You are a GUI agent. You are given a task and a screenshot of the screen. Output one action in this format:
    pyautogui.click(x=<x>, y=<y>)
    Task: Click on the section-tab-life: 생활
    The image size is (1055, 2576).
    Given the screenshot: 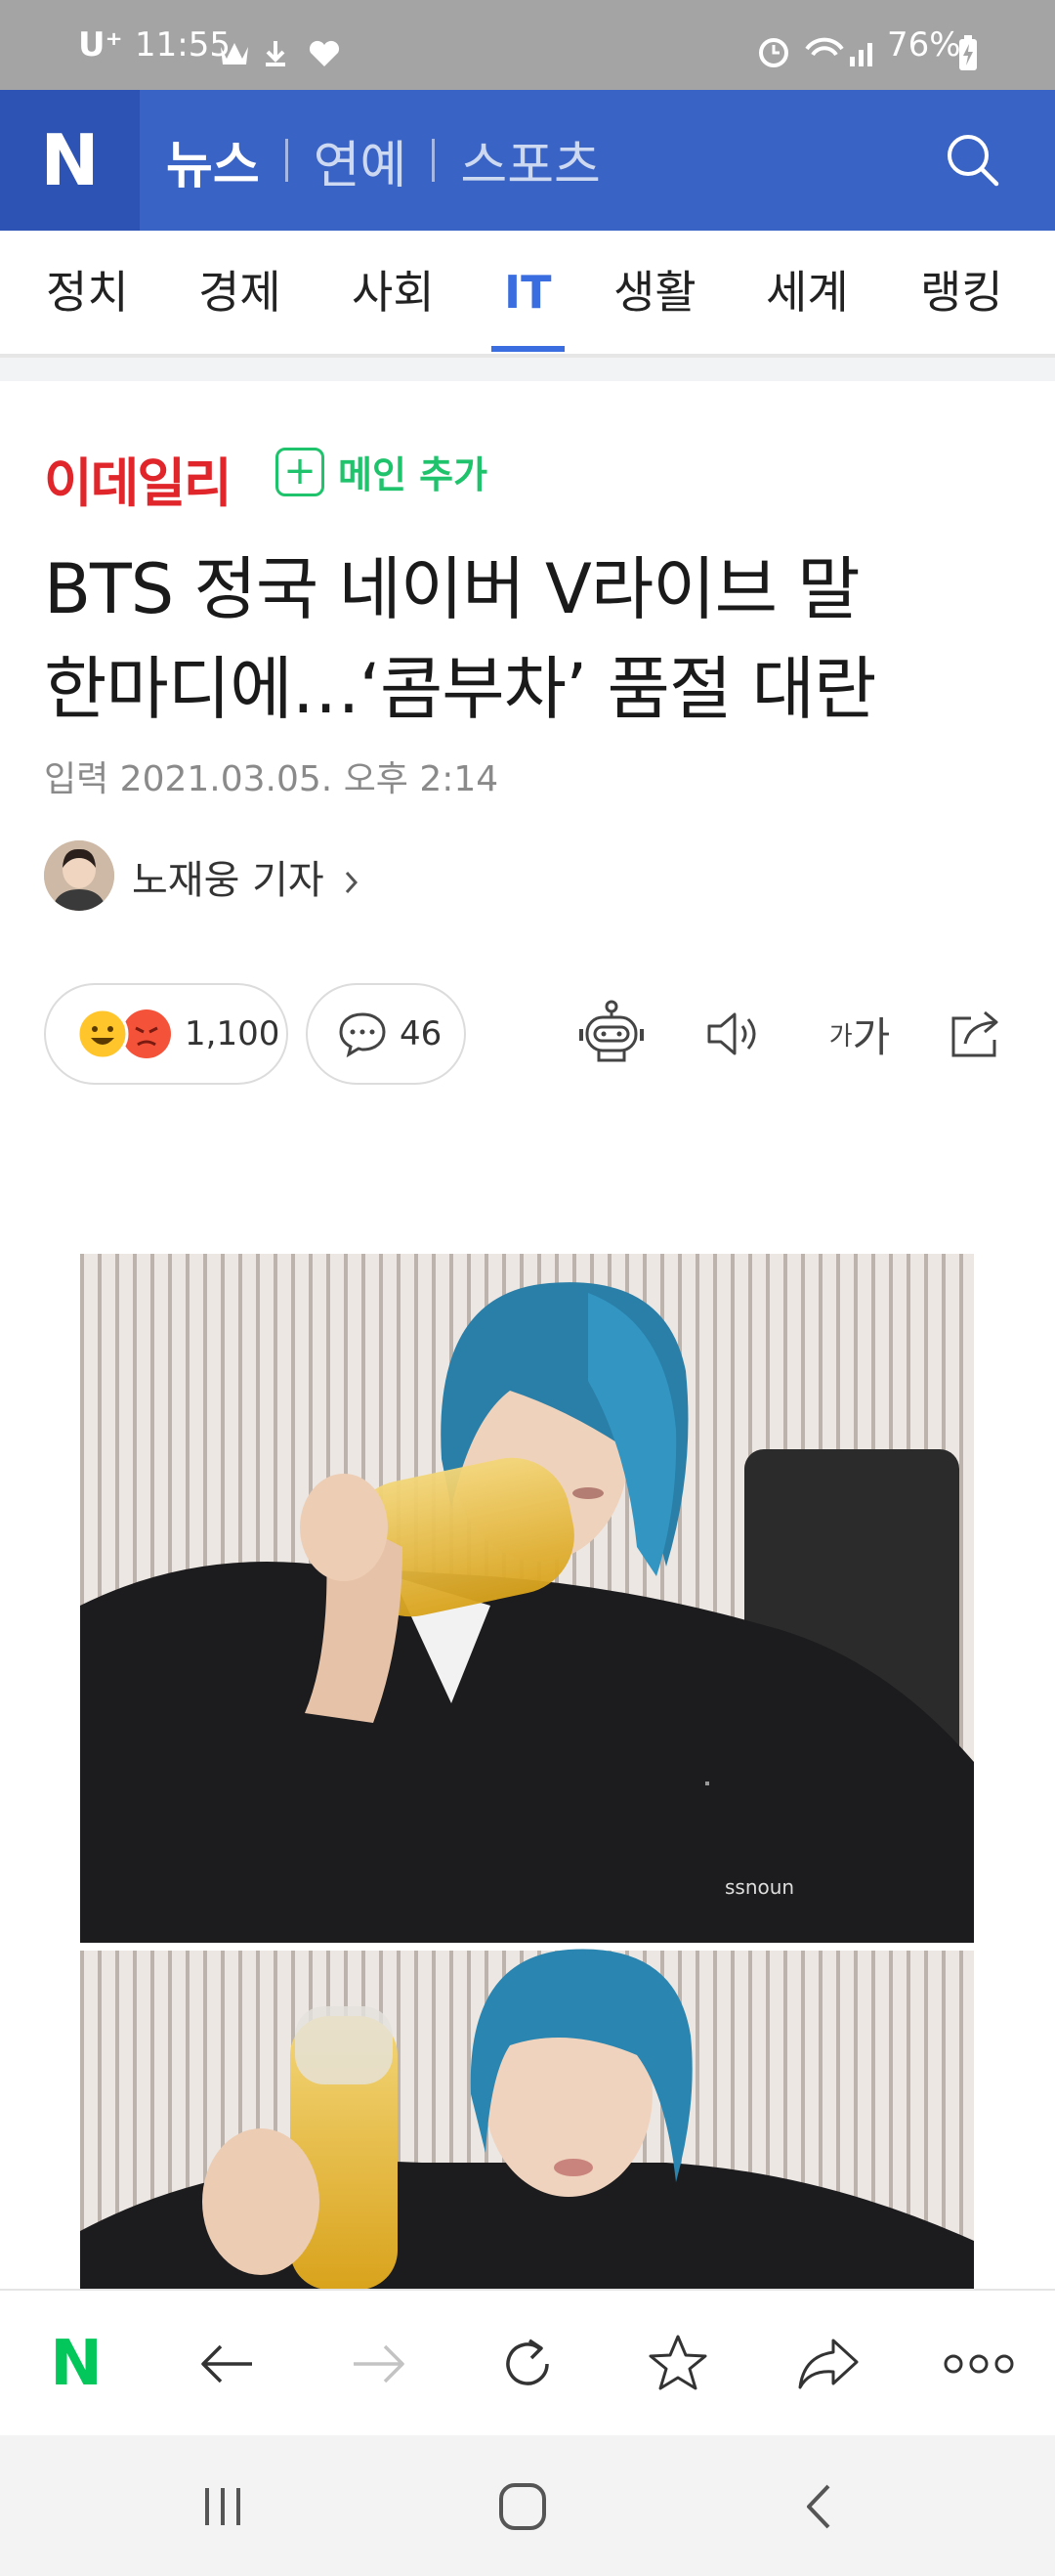 What is the action you would take?
    pyautogui.click(x=654, y=292)
    